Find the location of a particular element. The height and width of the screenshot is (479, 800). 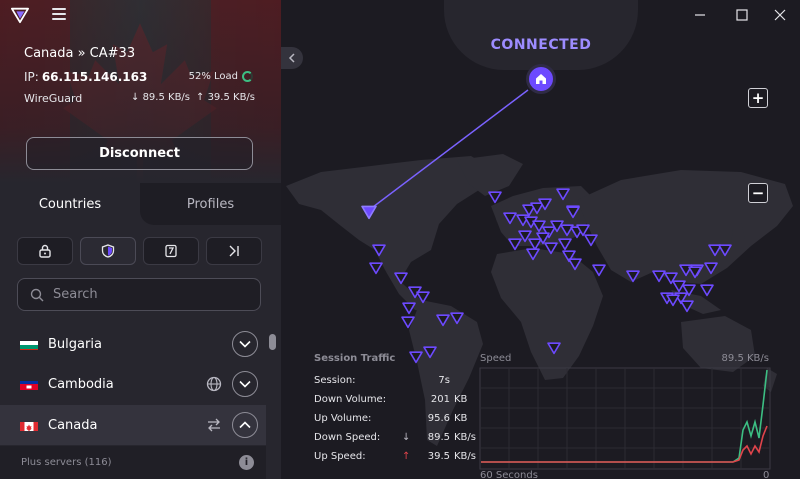

shield-icon is located at coordinates (108, 251).